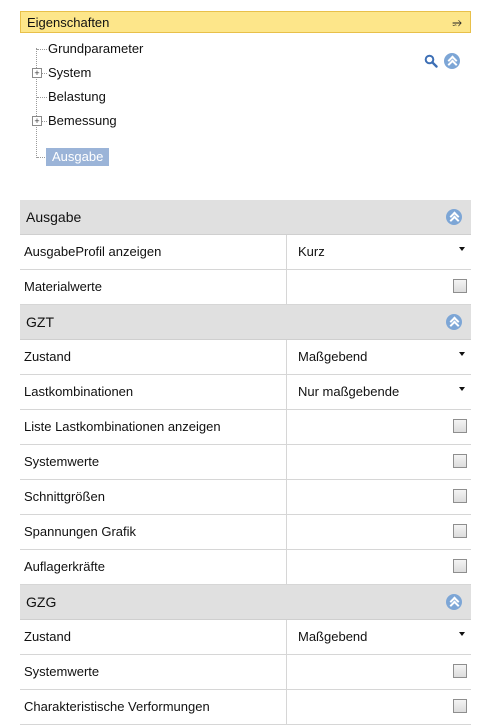 The width and height of the screenshot is (484, 725). What do you see at coordinates (54, 217) in the screenshot?
I see `section-title: Ausgabe` at bounding box center [54, 217].